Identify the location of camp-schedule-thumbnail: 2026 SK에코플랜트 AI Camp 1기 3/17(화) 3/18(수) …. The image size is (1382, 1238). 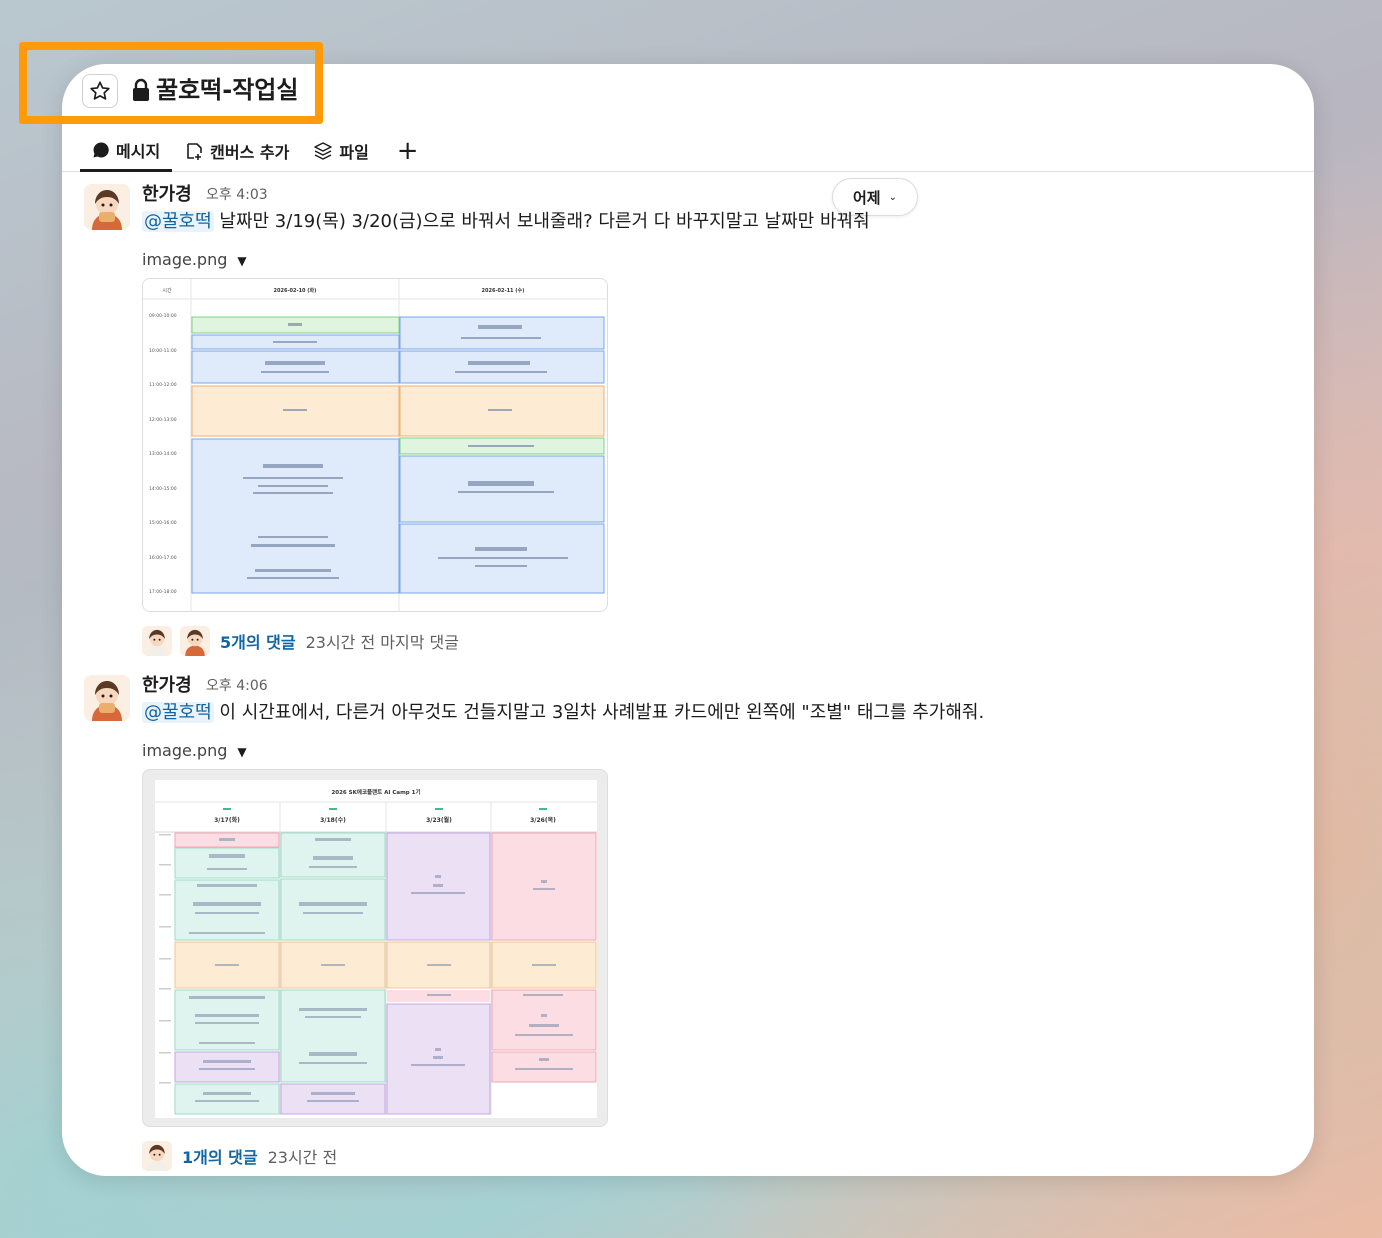
(375, 948).